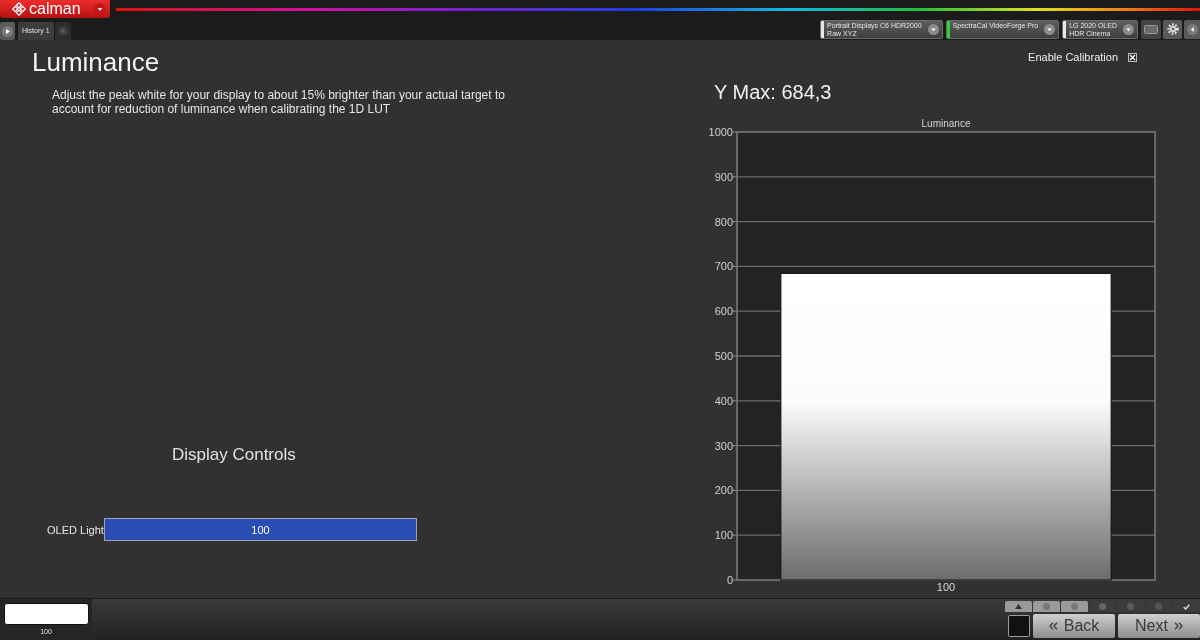  What do you see at coordinates (729, 580) in the screenshot?
I see `axis-tick-label: 0` at bounding box center [729, 580].